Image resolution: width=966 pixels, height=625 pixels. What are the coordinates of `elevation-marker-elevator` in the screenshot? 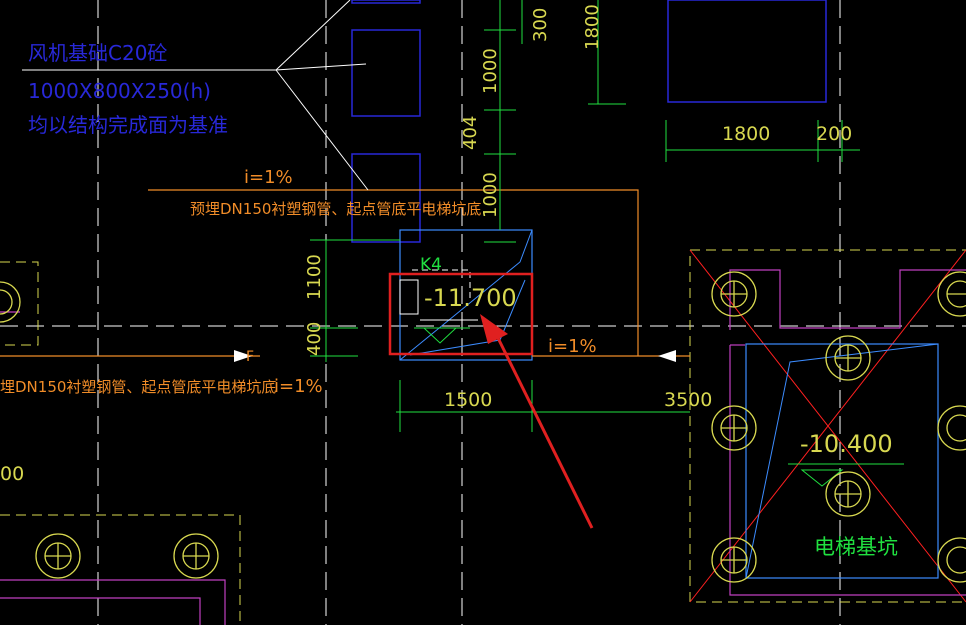 It's located at (822, 478).